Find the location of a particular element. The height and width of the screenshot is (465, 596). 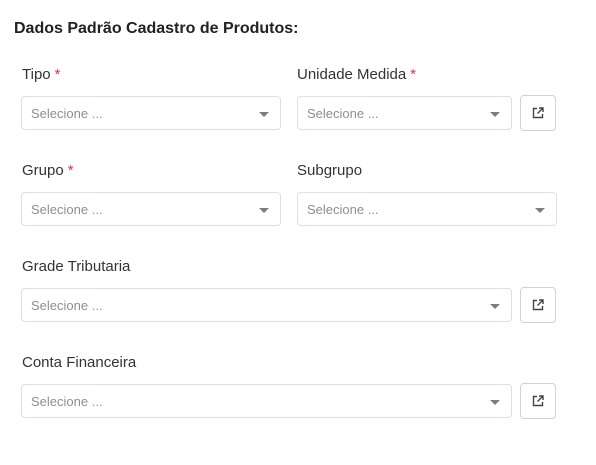

unidade-medida-open-button is located at coordinates (538, 113).